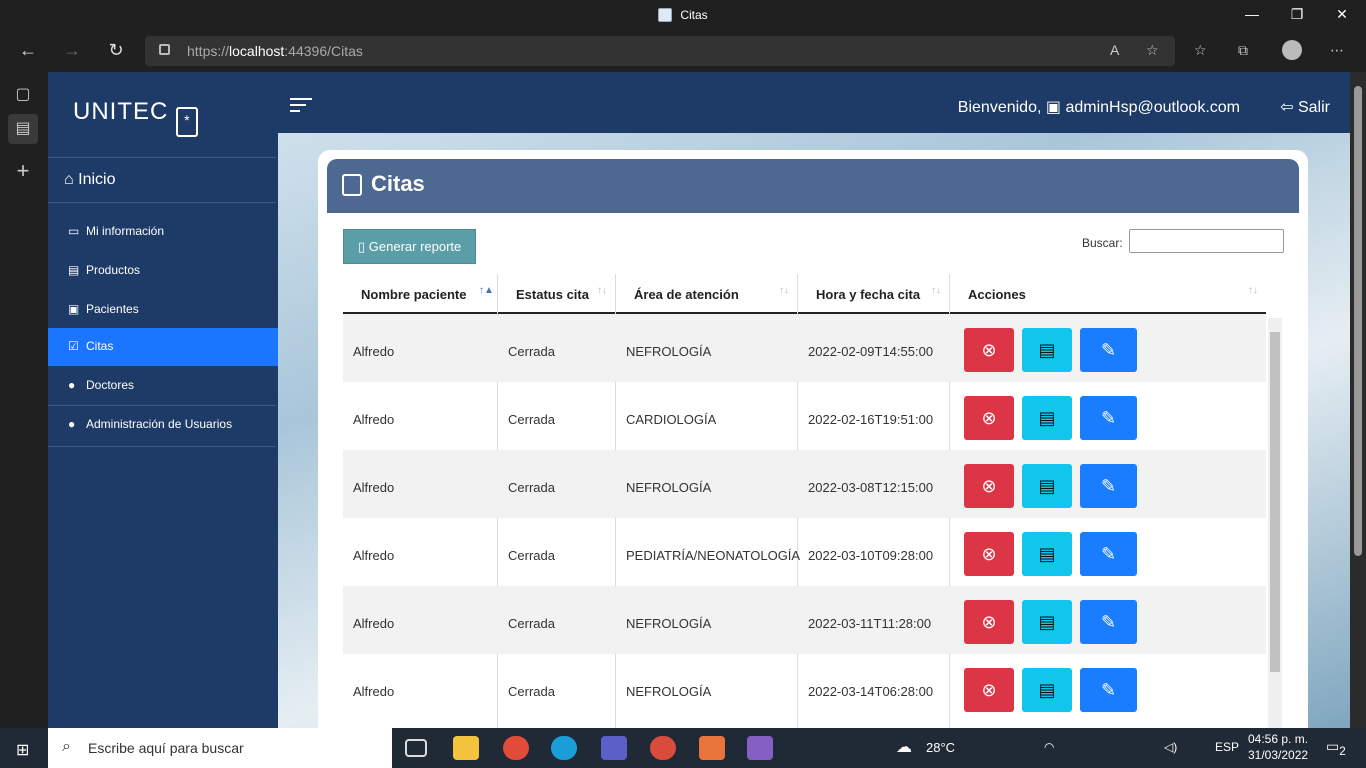 Image resolution: width=1366 pixels, height=768 pixels. What do you see at coordinates (1152, 50) in the screenshot?
I see `add-favorite-icon: ☆` at bounding box center [1152, 50].